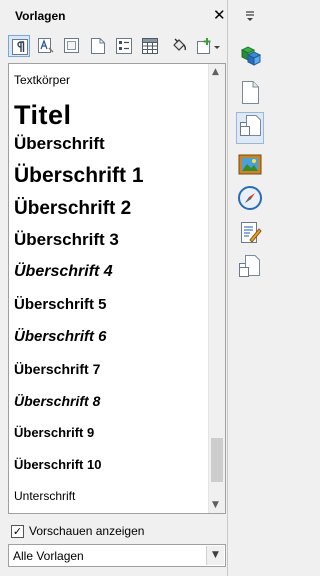 The image size is (320, 576). I want to click on list-icon, so click(124, 46).